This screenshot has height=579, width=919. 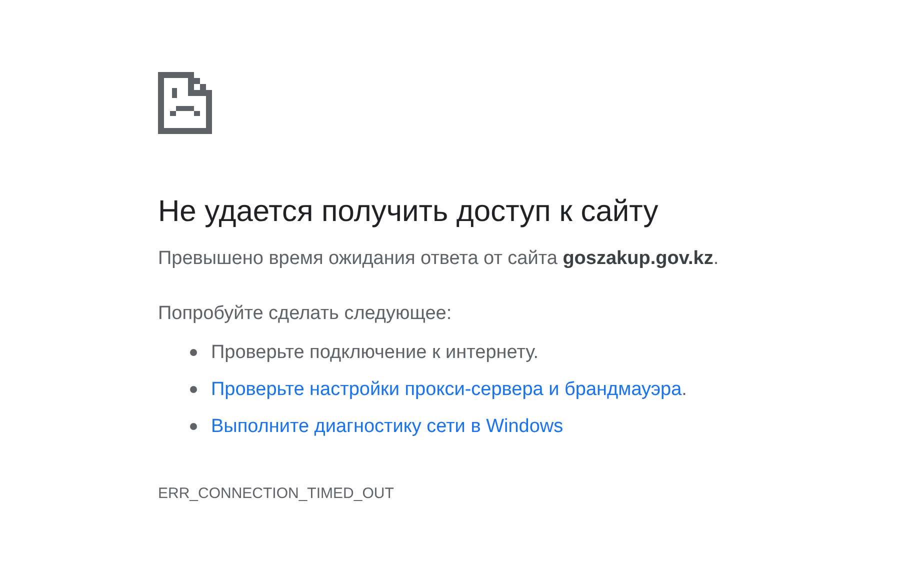 I want to click on period-text: ., so click(x=684, y=389).